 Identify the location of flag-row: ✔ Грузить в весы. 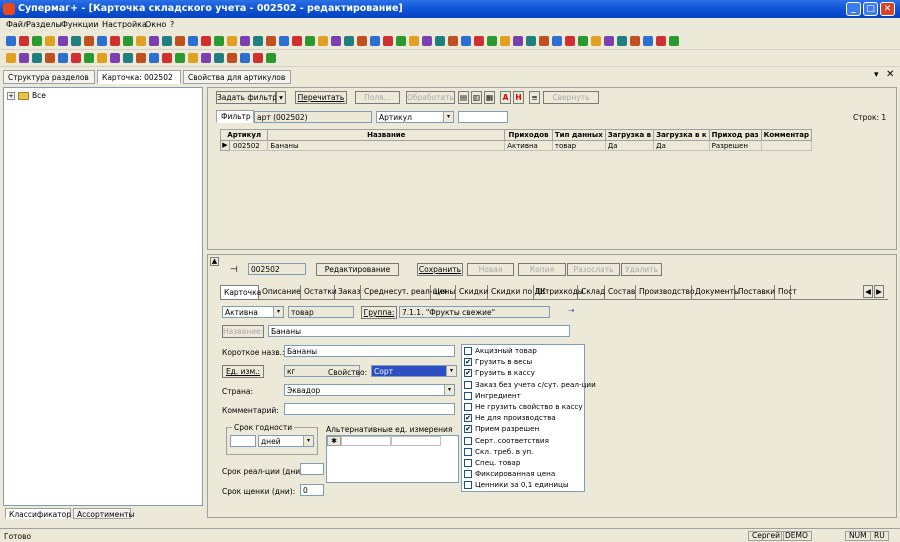
(524, 362).